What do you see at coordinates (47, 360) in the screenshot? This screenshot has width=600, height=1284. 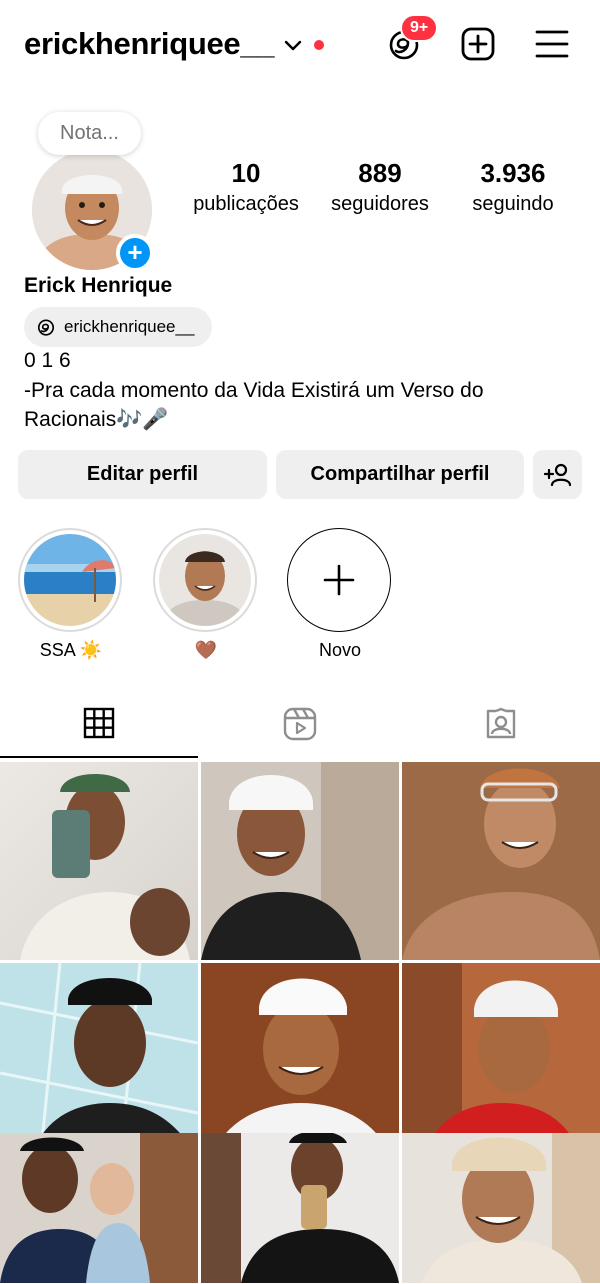 I see `bio-line: 0 1 6` at bounding box center [47, 360].